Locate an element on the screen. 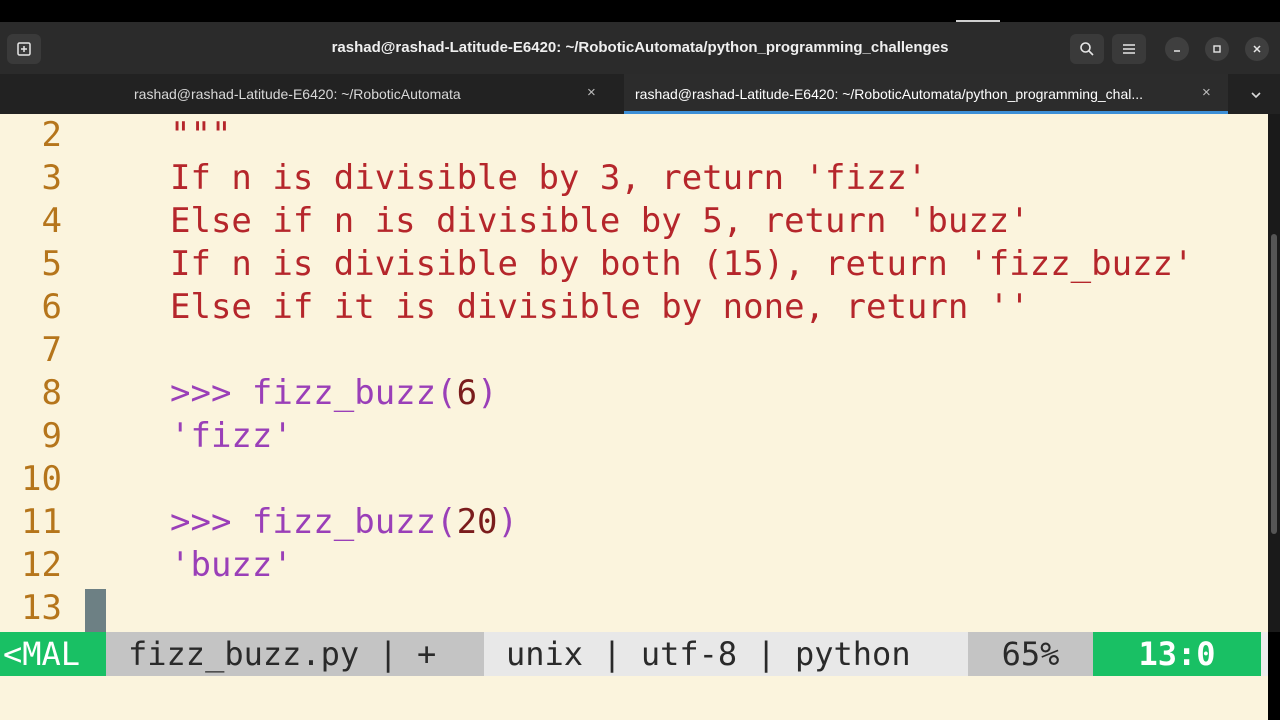 This screenshot has width=1280, height=720. tab-overflow-button is located at coordinates (1256, 95).